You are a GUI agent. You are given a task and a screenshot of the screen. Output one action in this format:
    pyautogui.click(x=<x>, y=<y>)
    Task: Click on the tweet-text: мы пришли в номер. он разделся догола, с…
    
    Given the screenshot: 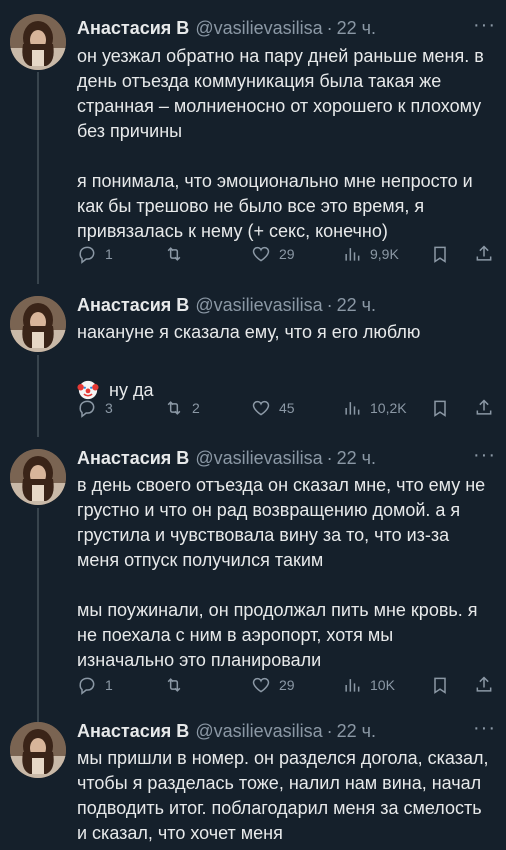 What is the action you would take?
    pyautogui.click(x=286, y=796)
    